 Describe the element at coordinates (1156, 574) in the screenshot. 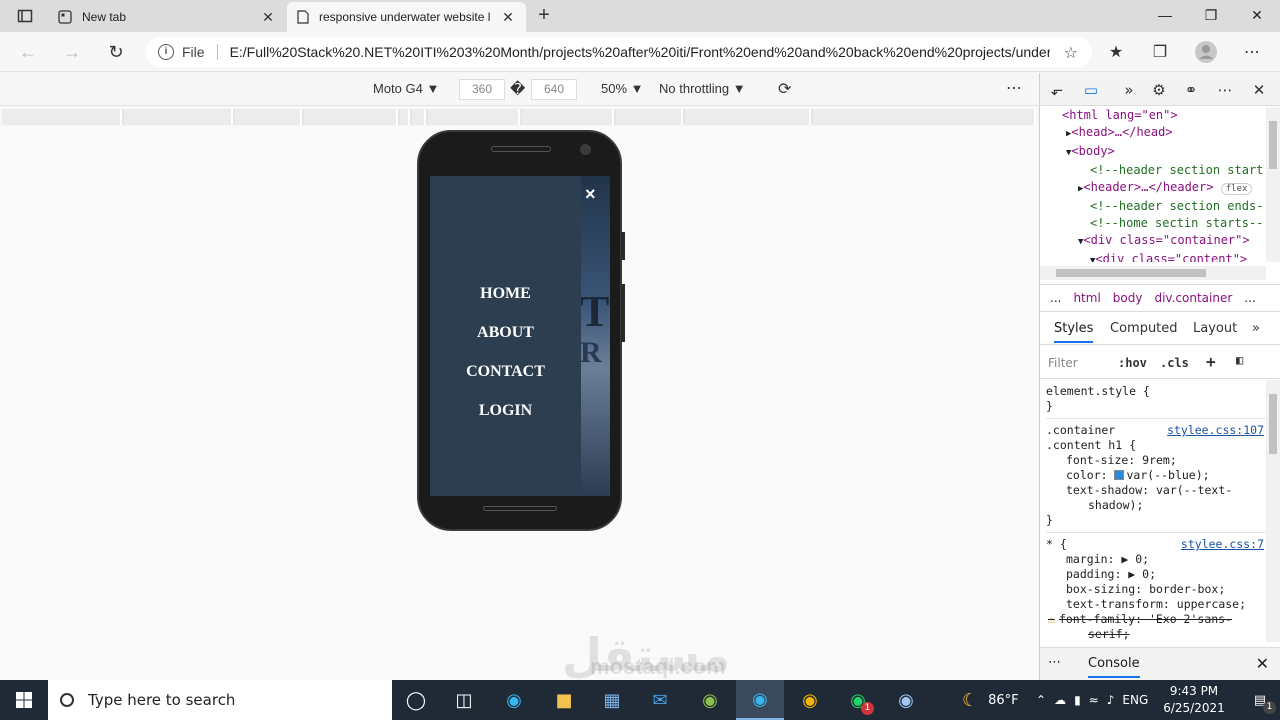

I see `declaration: padding: ▶ 0;` at that location.